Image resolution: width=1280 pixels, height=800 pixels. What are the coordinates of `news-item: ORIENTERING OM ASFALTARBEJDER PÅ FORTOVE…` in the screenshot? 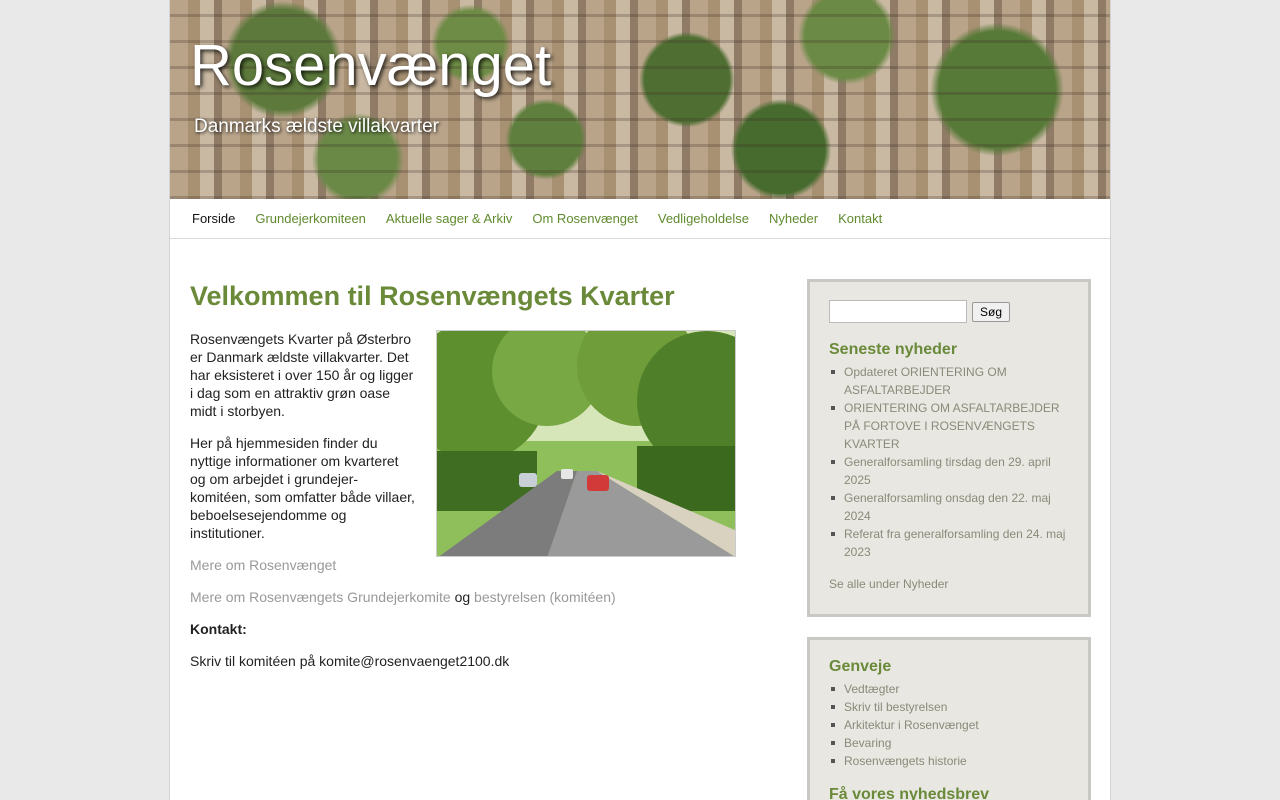 It's located at (948, 426).